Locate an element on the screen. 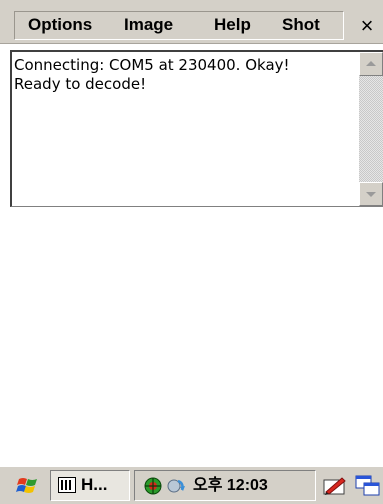 The width and height of the screenshot is (383, 504). output-line: Connecting: COM5 at 230400. Okay! is located at coordinates (152, 65).